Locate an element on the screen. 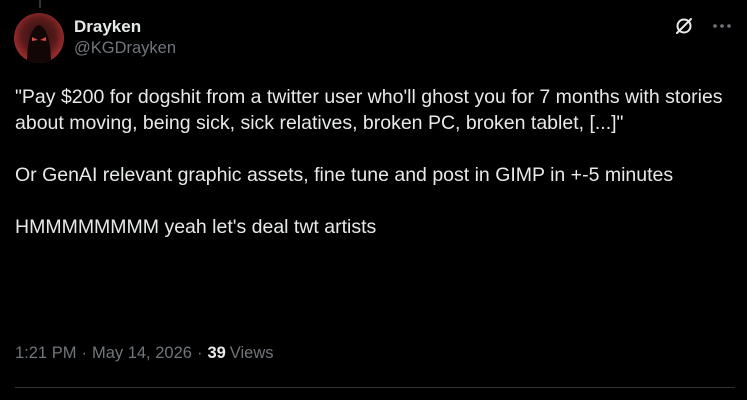  tweet-time: 1:21 PM is located at coordinates (45, 353).